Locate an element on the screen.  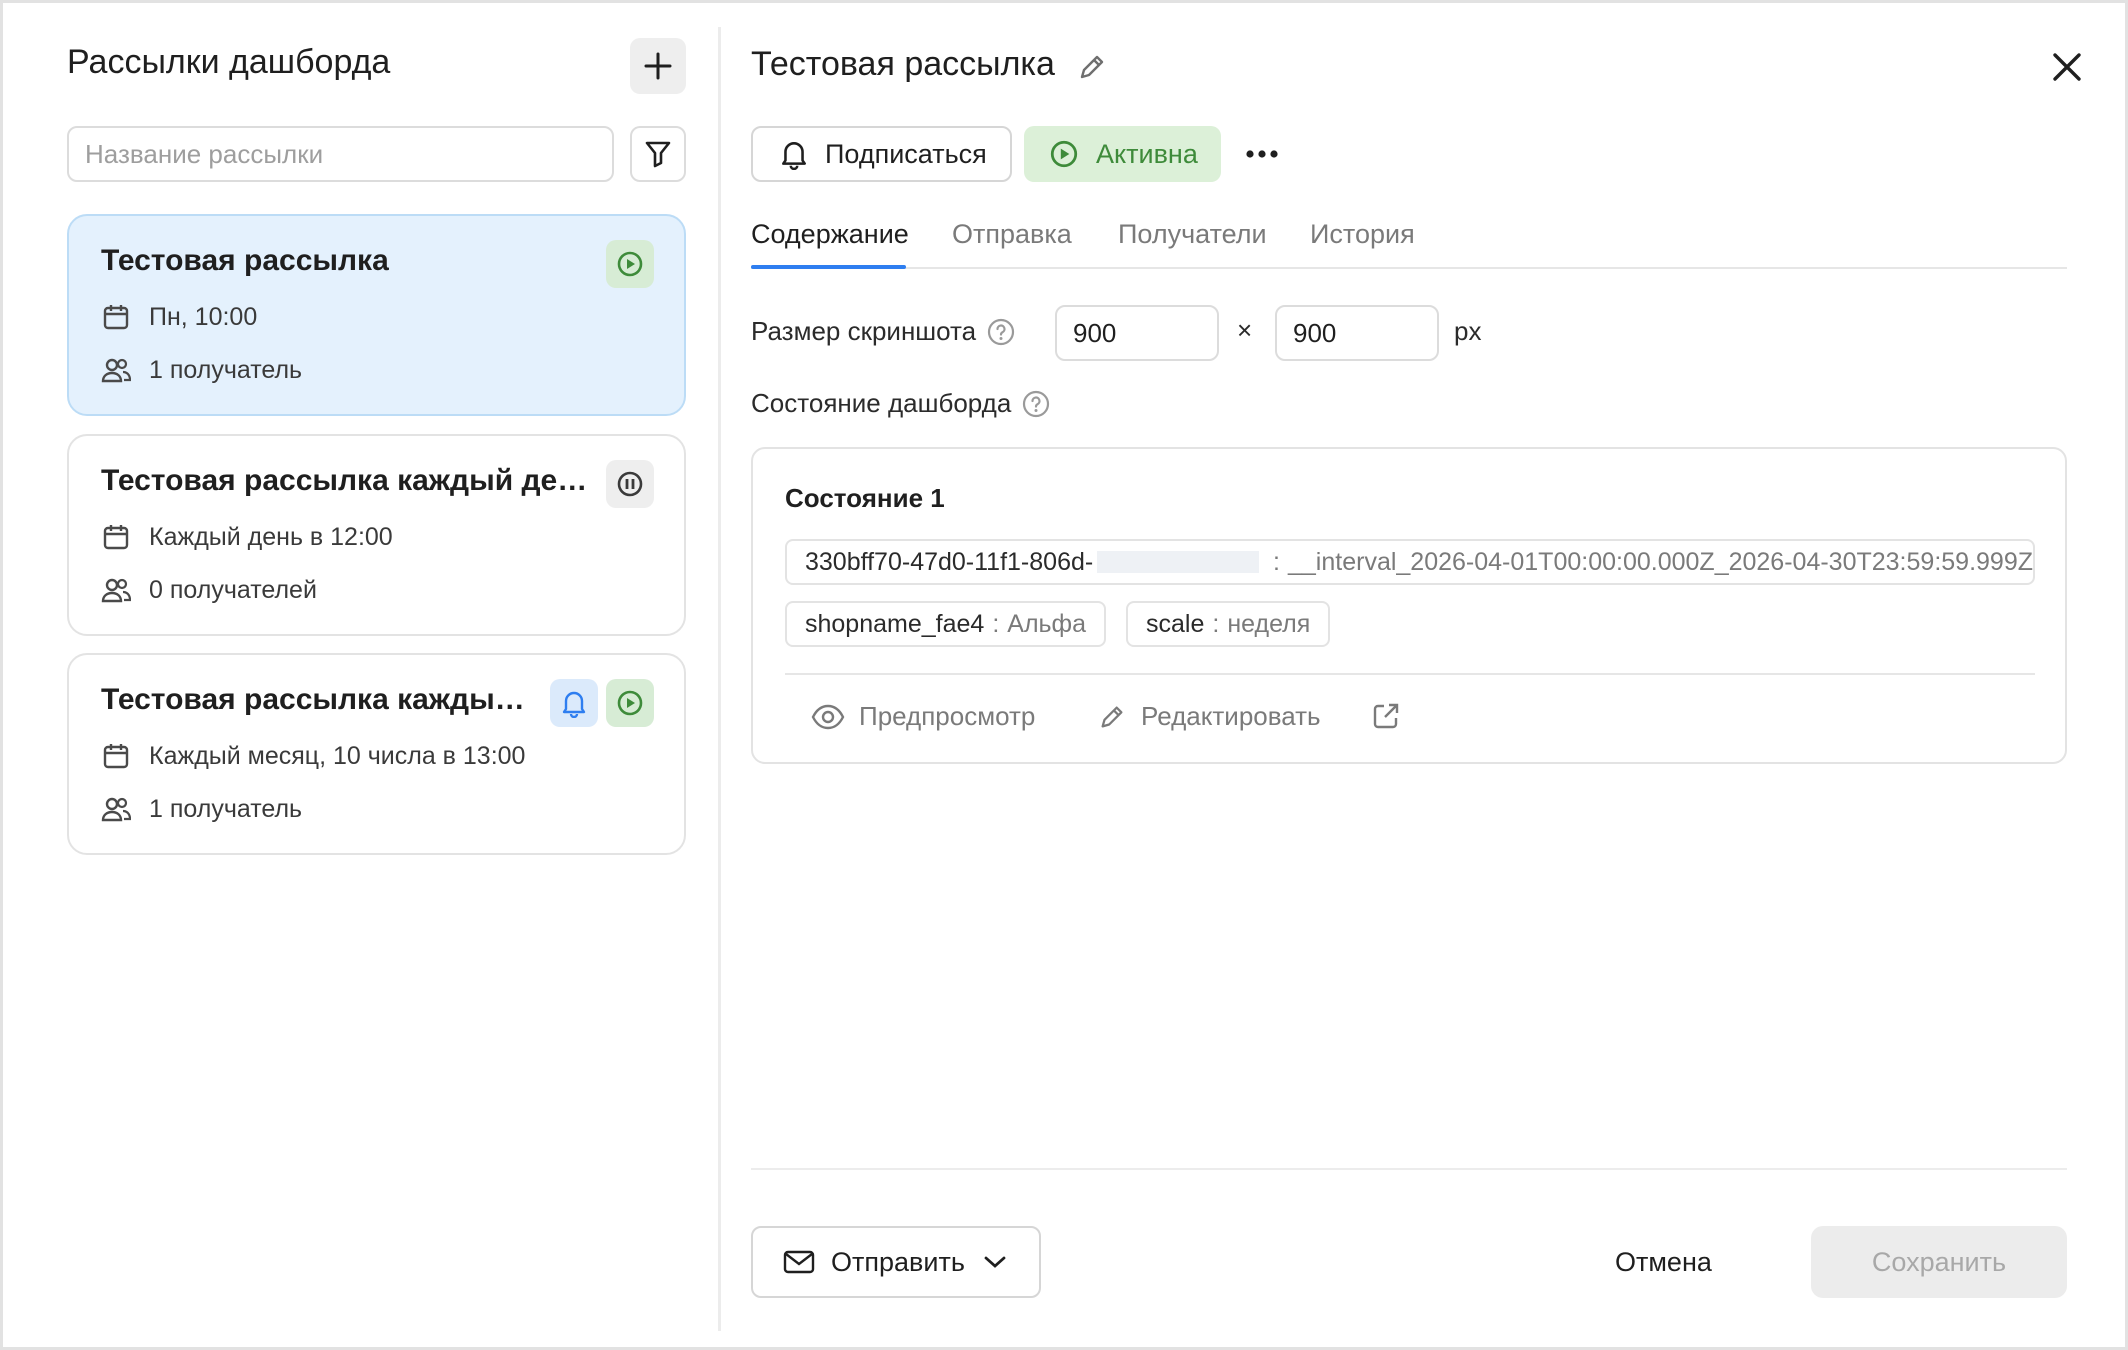
eye-icon is located at coordinates (828, 716).